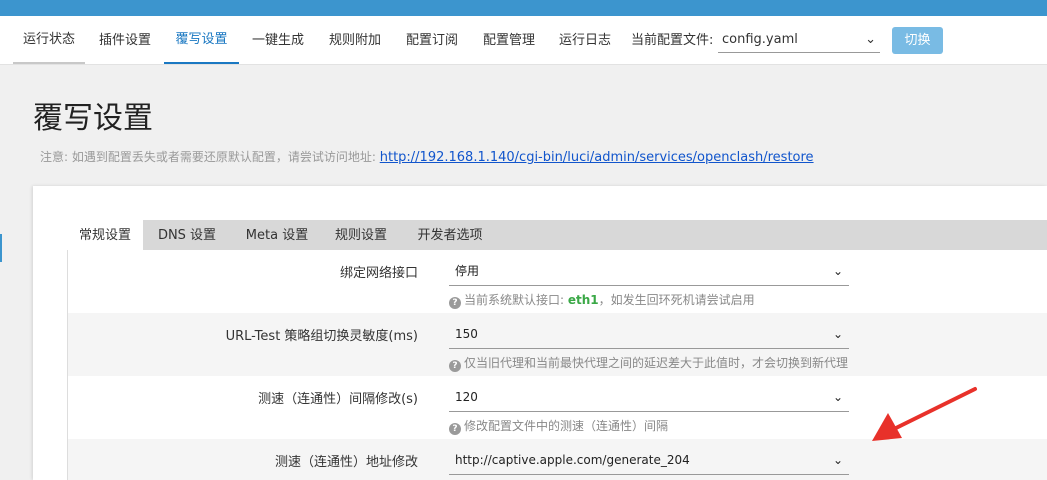 This screenshot has height=480, width=1047. I want to click on notice-text: 注意: 如遇到配置丢失或者需要还原默认配置，请尝试访问地址:, so click(208, 157).